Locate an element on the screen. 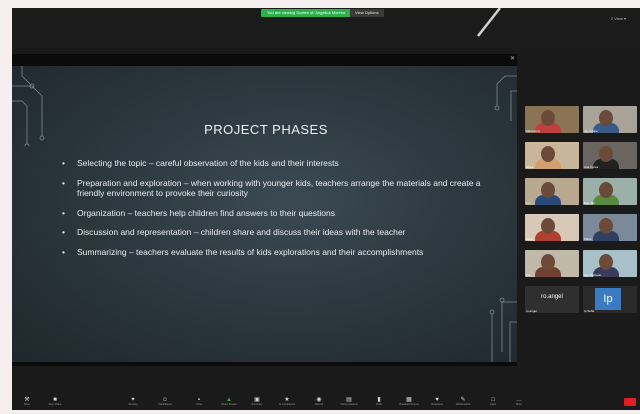  polls-button: ▮ Polls is located at coordinates (379, 402).